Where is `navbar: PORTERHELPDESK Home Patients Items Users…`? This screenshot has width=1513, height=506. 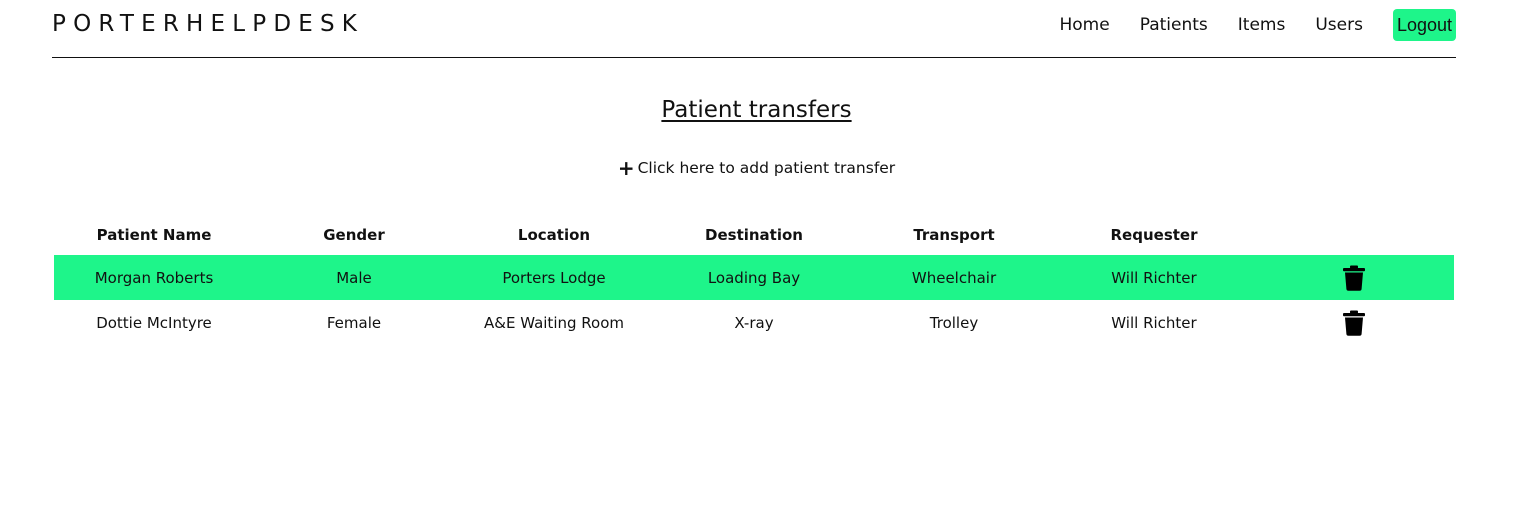 navbar: PORTERHELPDESK Home Patients Items Users… is located at coordinates (754, 29).